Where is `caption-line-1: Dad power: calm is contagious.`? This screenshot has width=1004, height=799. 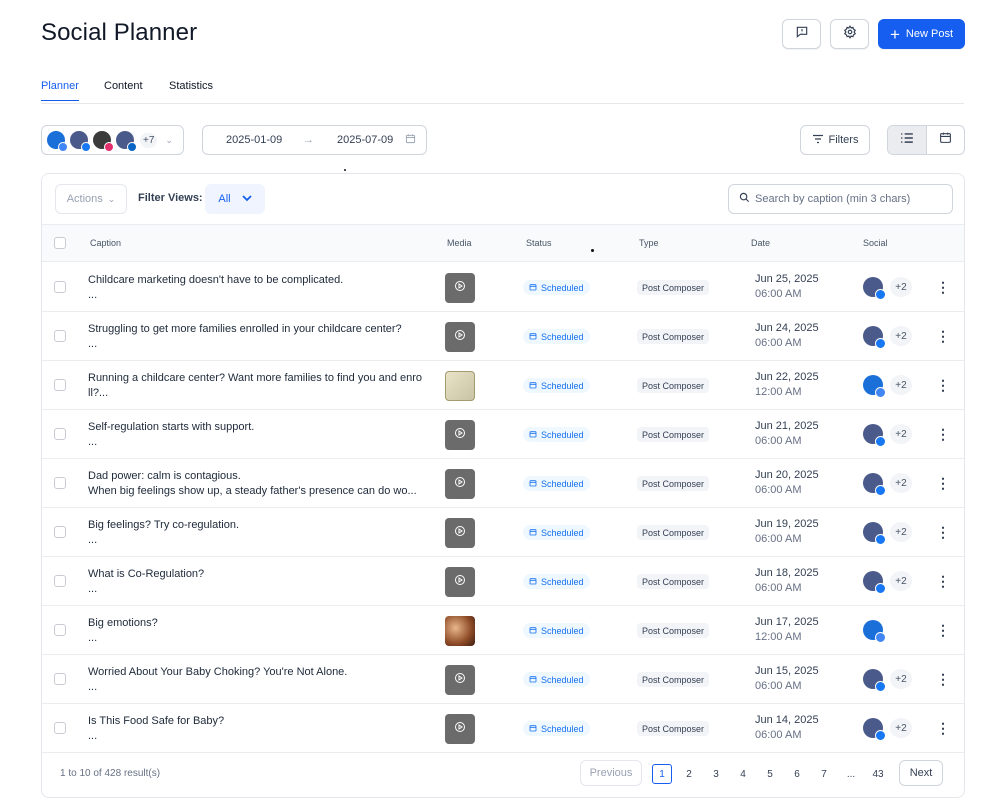
caption-line-1: Dad power: calm is contagious. is located at coordinates (258, 476).